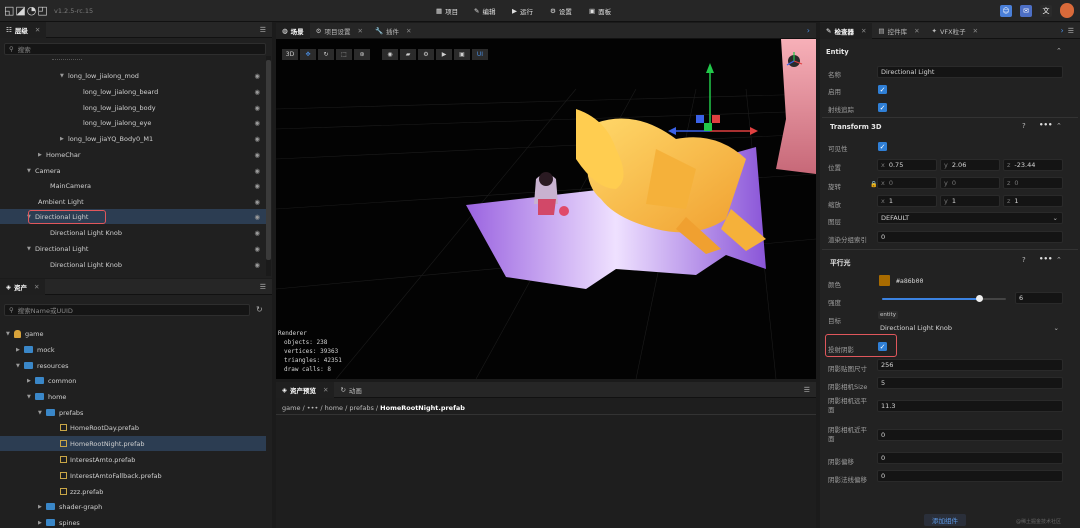 The height and width of the screenshot is (528, 1080). I want to click on tree-item: InterestAmto.prefab, so click(133, 459).